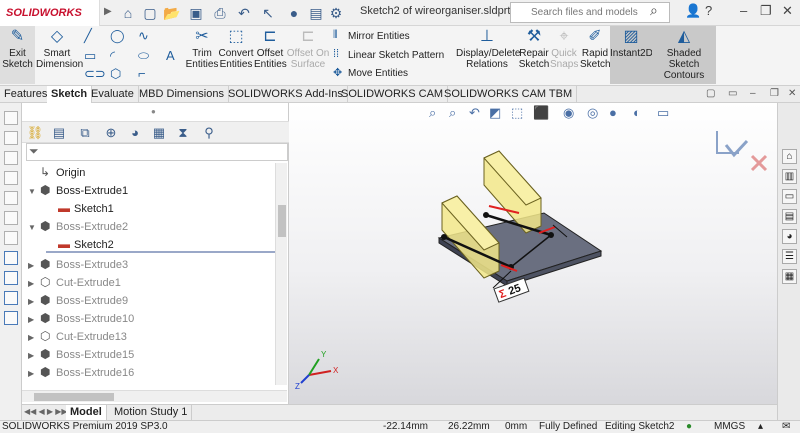 The width and height of the screenshot is (800, 433). I want to click on arc-icon: ◜, so click(112, 56).